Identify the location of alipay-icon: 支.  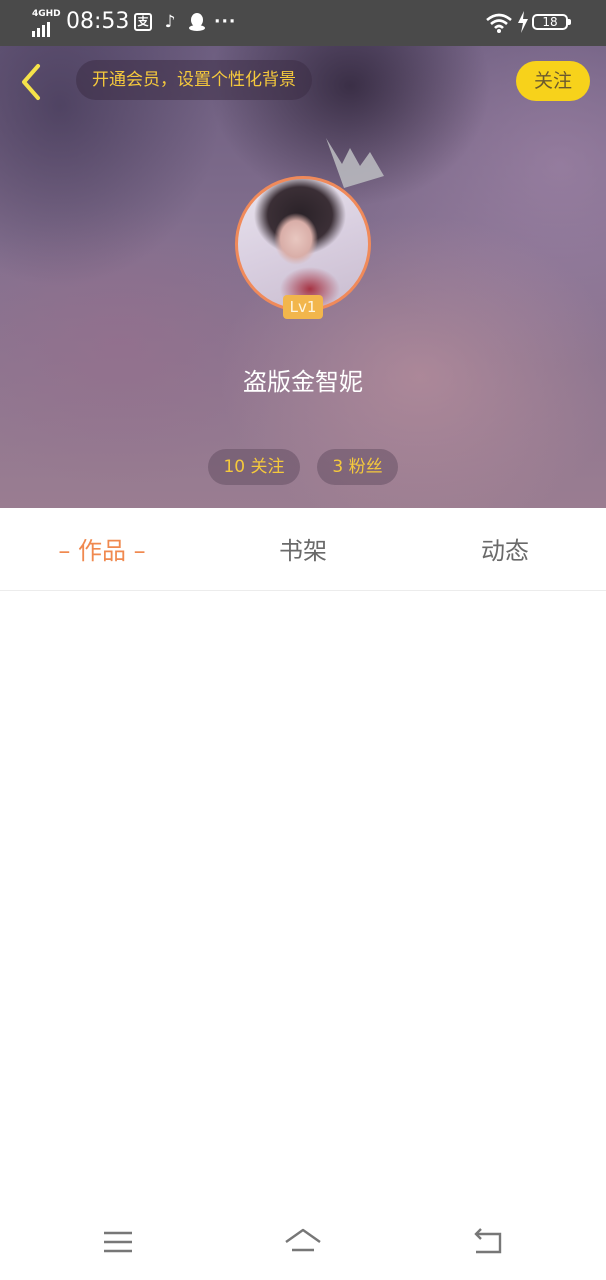
(143, 22).